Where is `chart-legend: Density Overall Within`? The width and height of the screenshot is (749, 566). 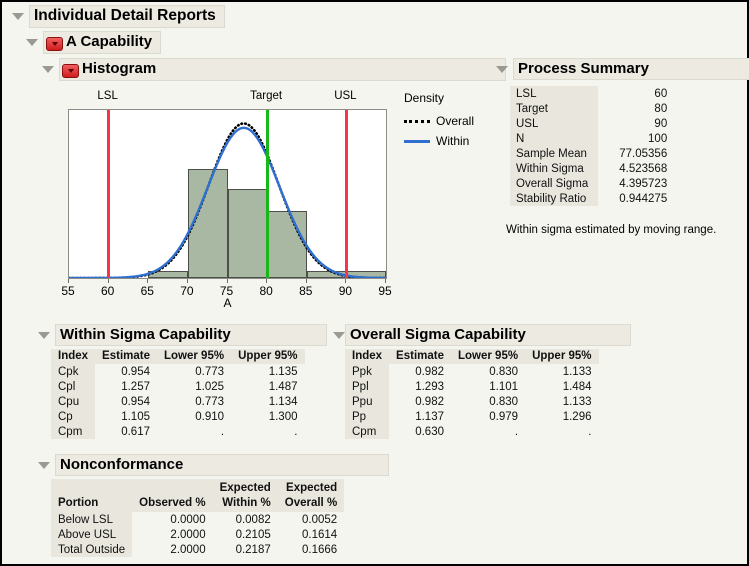 chart-legend: Density Overall Within is located at coordinates (439, 119).